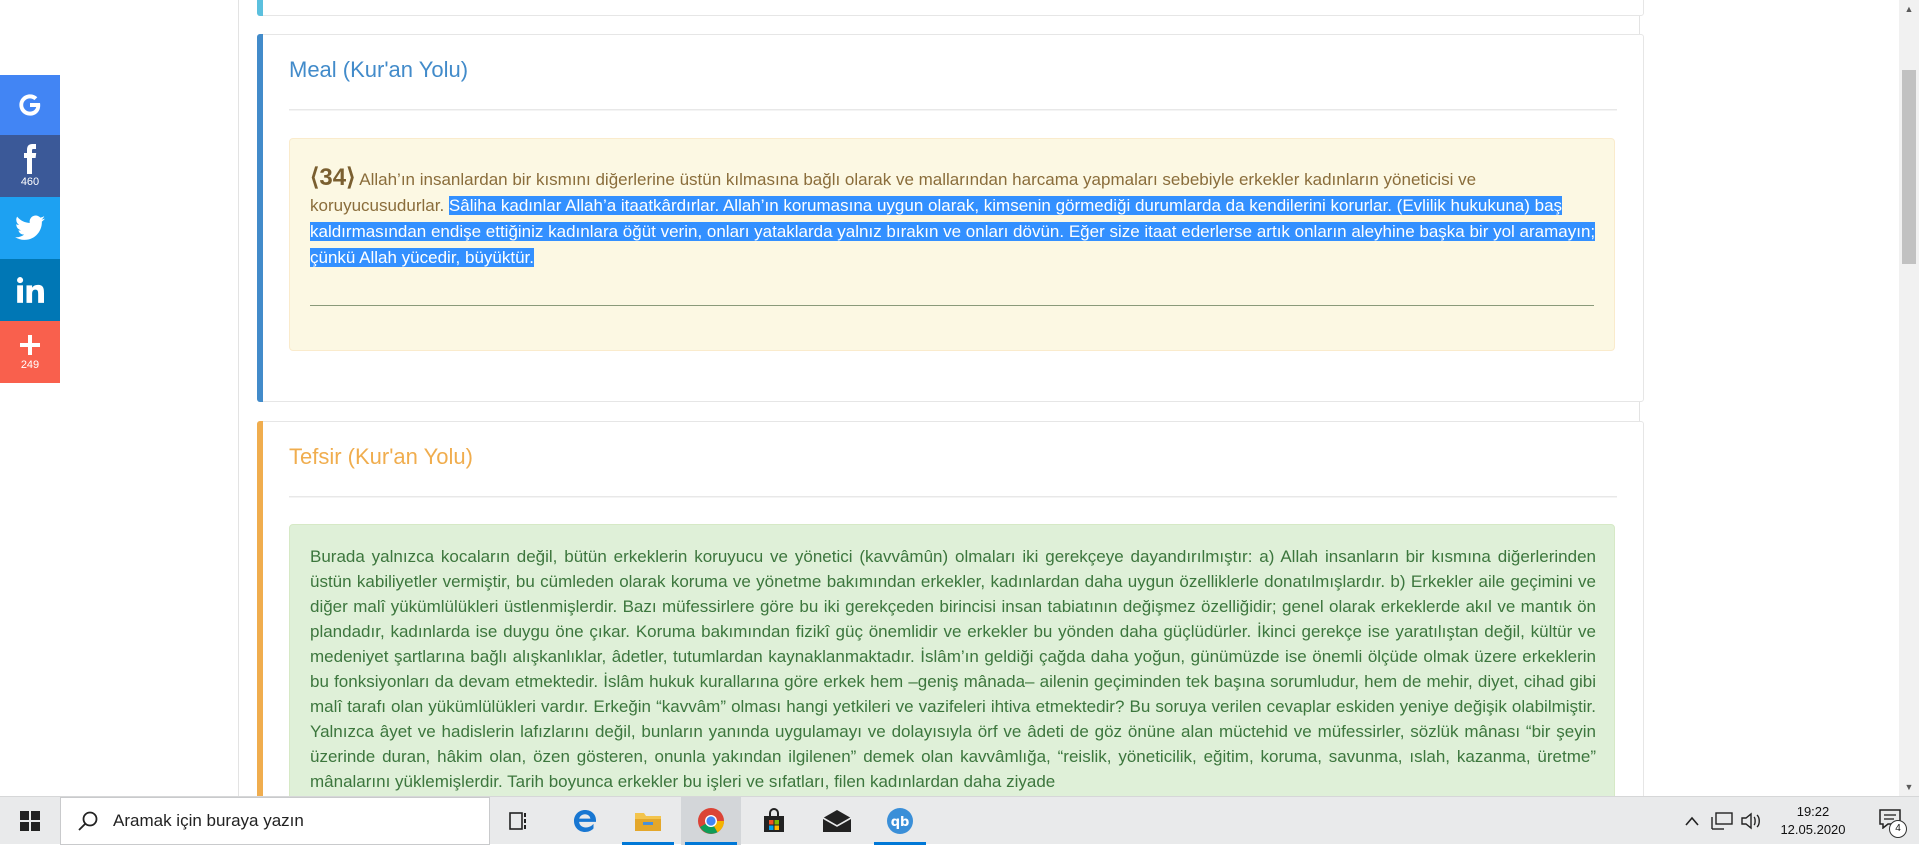  What do you see at coordinates (30, 182) in the screenshot?
I see `facebook-share-count: 460` at bounding box center [30, 182].